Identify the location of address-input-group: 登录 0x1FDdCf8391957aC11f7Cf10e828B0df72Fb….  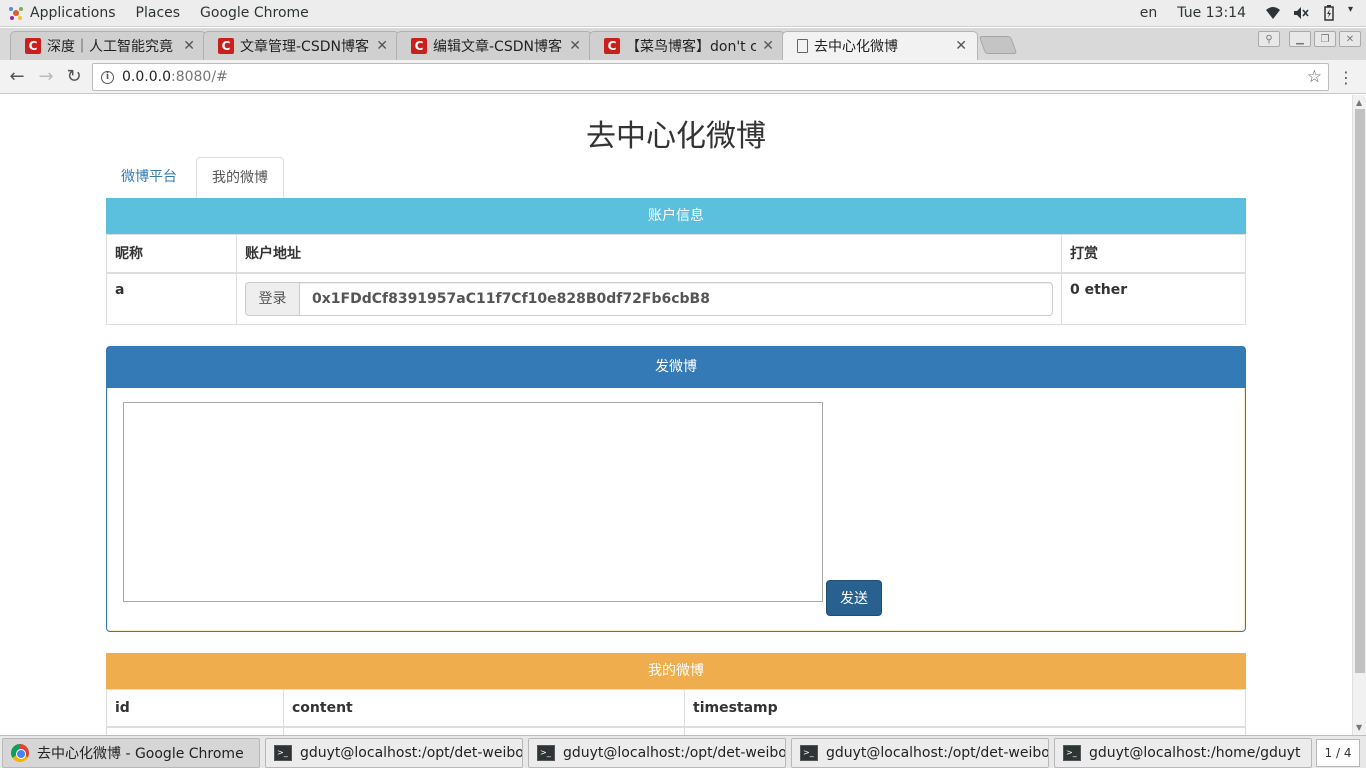
(649, 298).